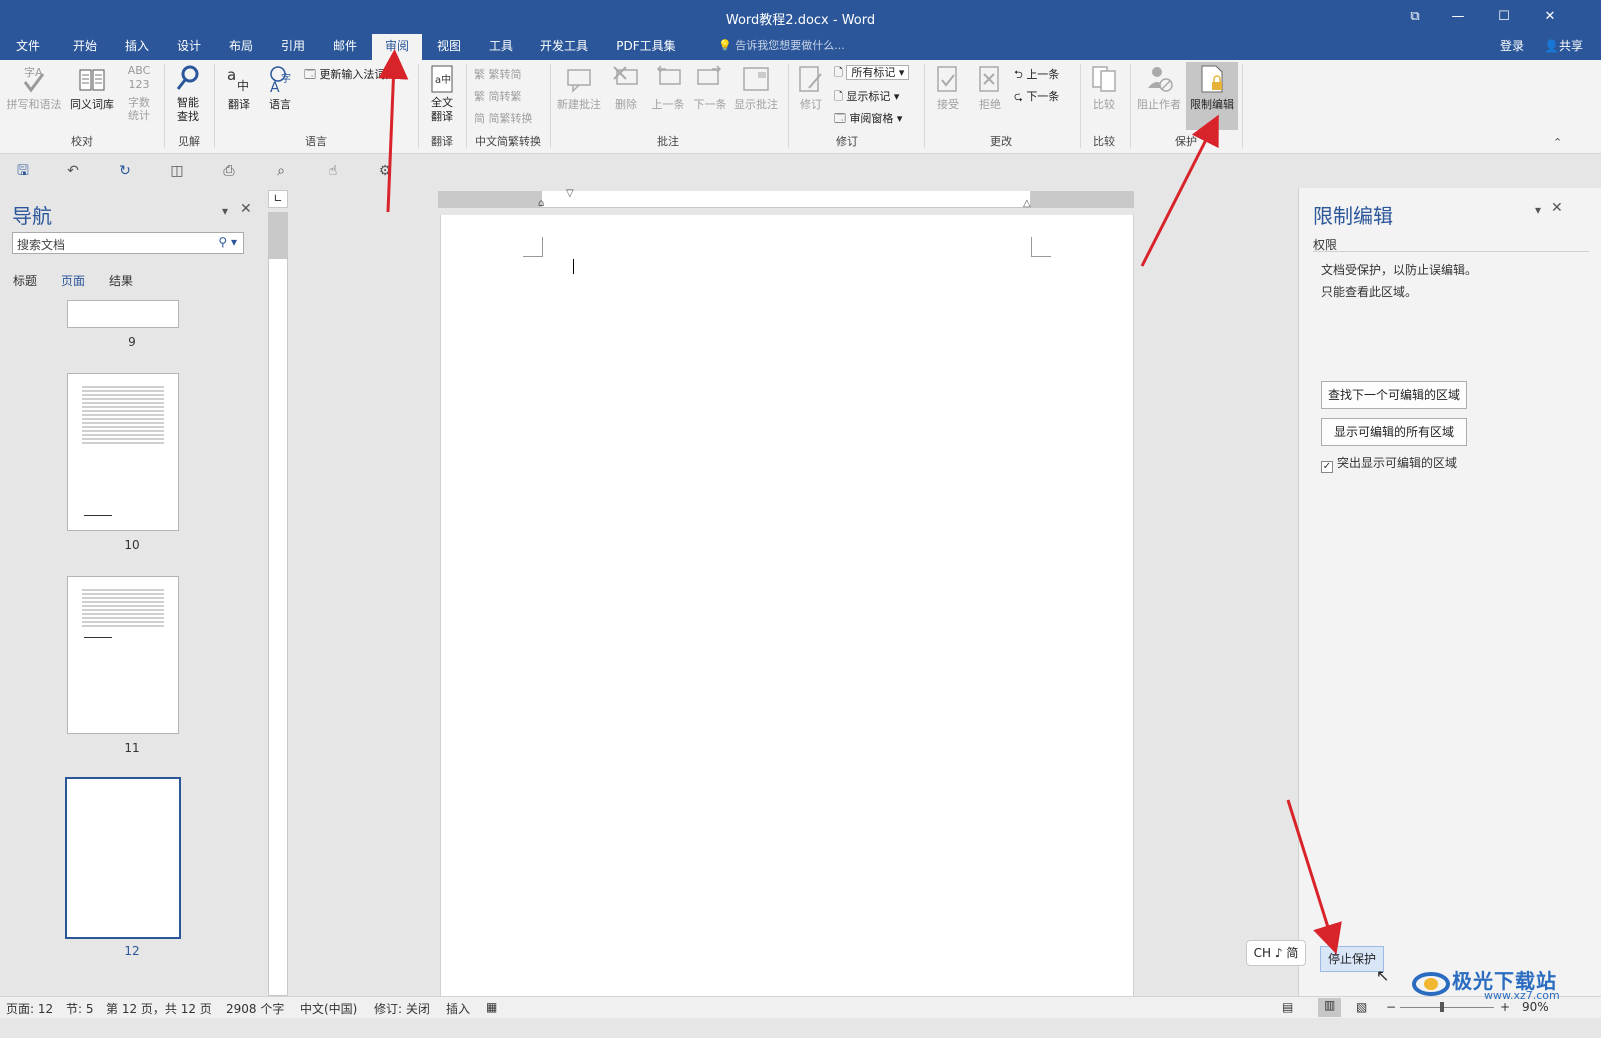 The width and height of the screenshot is (1601, 1038). Describe the element at coordinates (866, 97) in the screenshot. I see `show-markup-button: 🗋 显示标记 ▾` at that location.